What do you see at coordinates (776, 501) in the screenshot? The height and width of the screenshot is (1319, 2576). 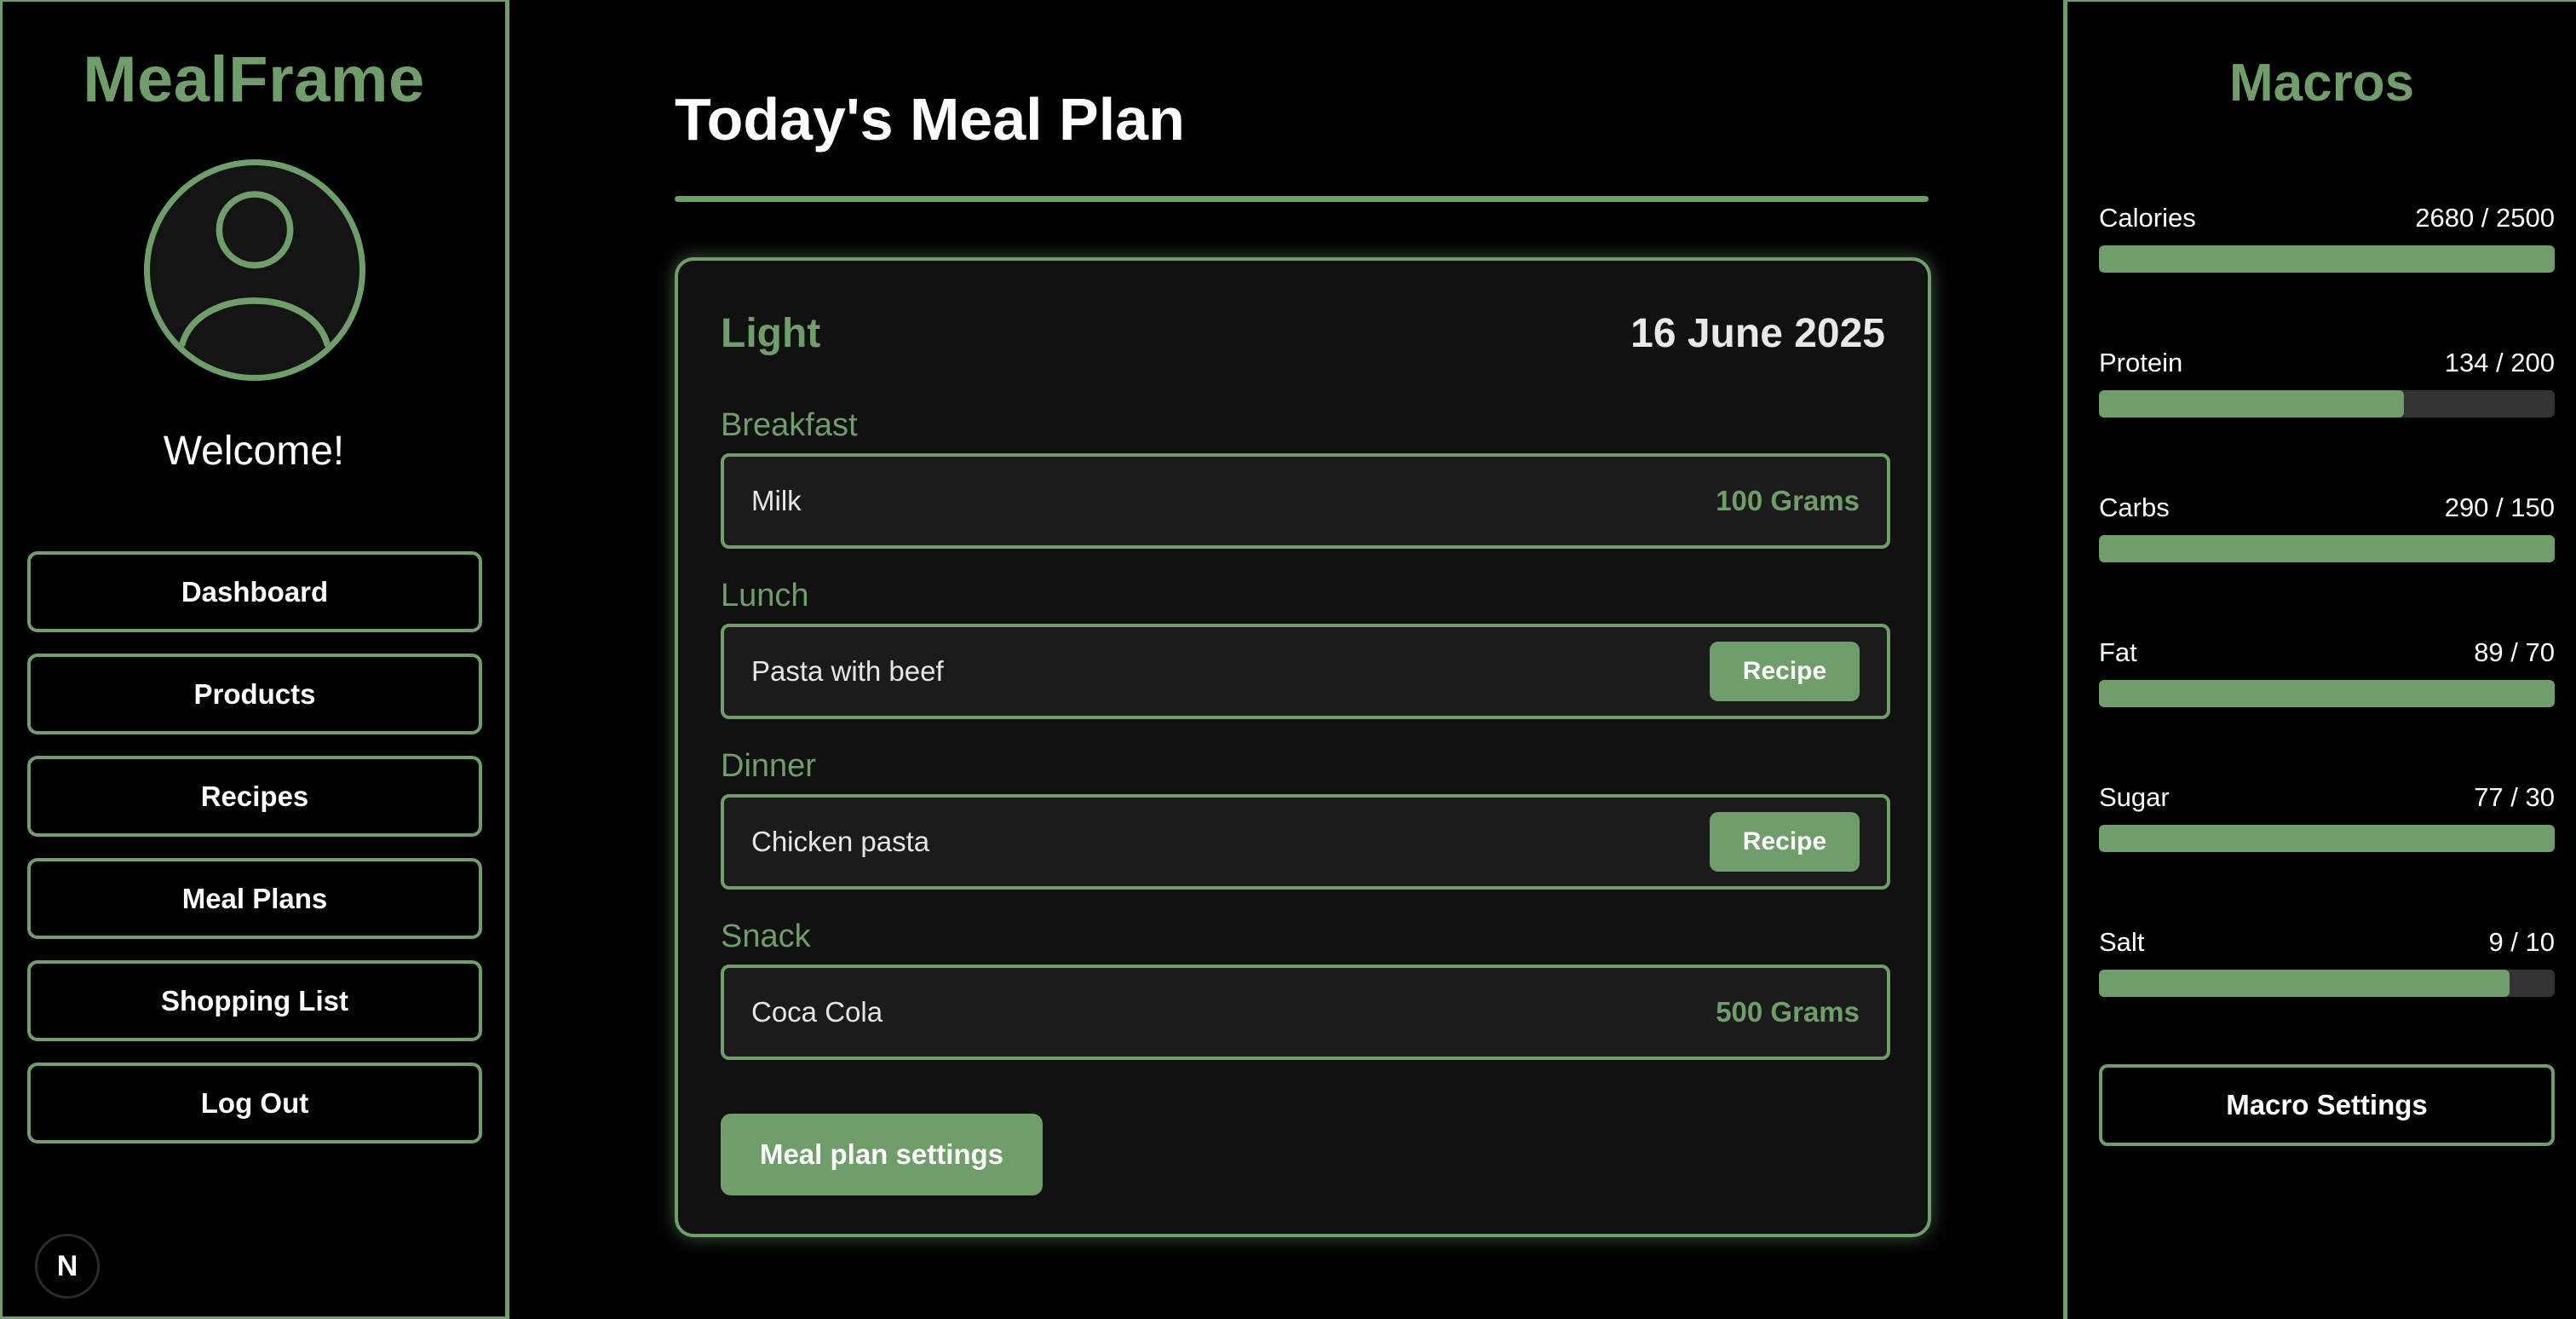 I see `meal-item-name: Milk` at bounding box center [776, 501].